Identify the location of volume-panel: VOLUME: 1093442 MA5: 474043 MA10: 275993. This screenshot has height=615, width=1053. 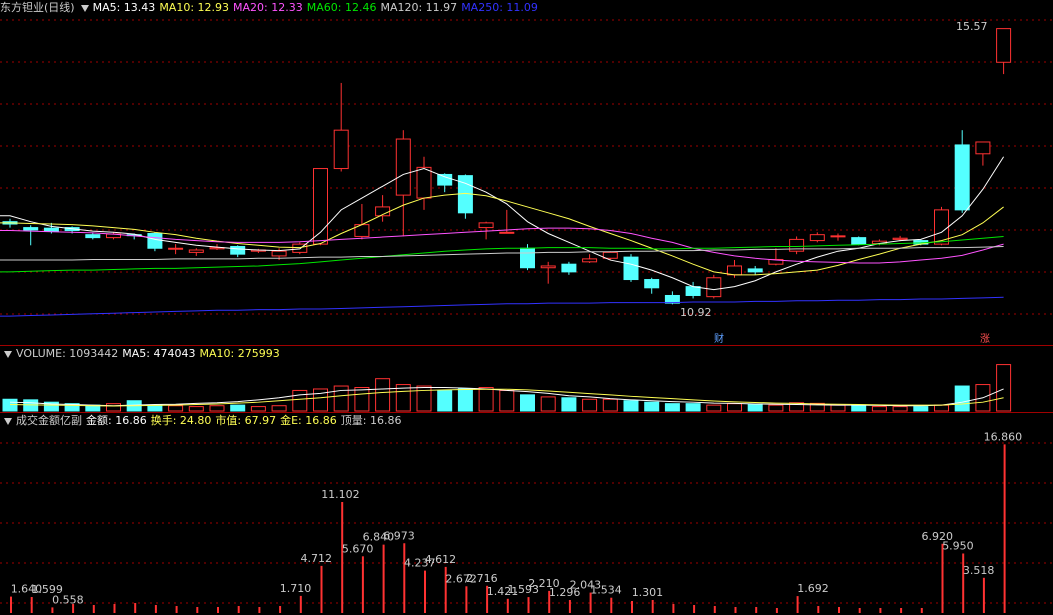
(526, 379).